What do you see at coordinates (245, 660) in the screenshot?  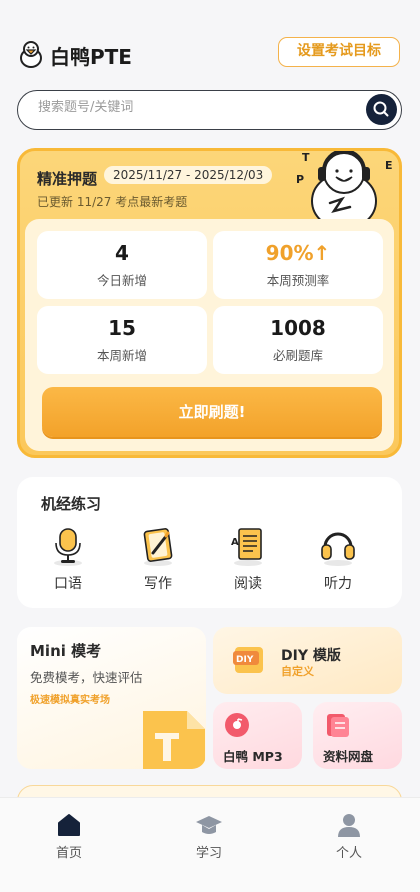 I see `diy-icon-text: DIY` at bounding box center [245, 660].